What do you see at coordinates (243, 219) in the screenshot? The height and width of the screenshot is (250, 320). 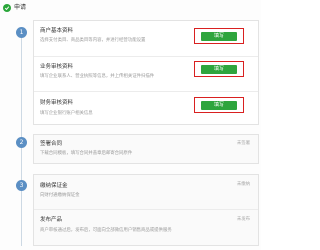 I see `status-label: 未发布` at bounding box center [243, 219].